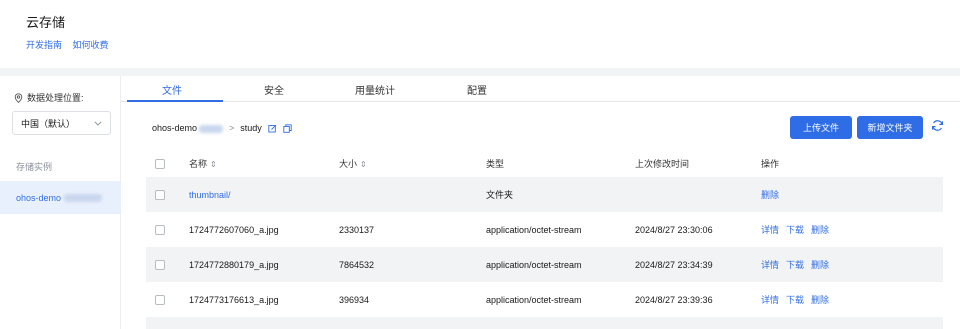 The image size is (960, 329). What do you see at coordinates (39, 197) in the screenshot?
I see `instance-name: ohos-demo` at bounding box center [39, 197].